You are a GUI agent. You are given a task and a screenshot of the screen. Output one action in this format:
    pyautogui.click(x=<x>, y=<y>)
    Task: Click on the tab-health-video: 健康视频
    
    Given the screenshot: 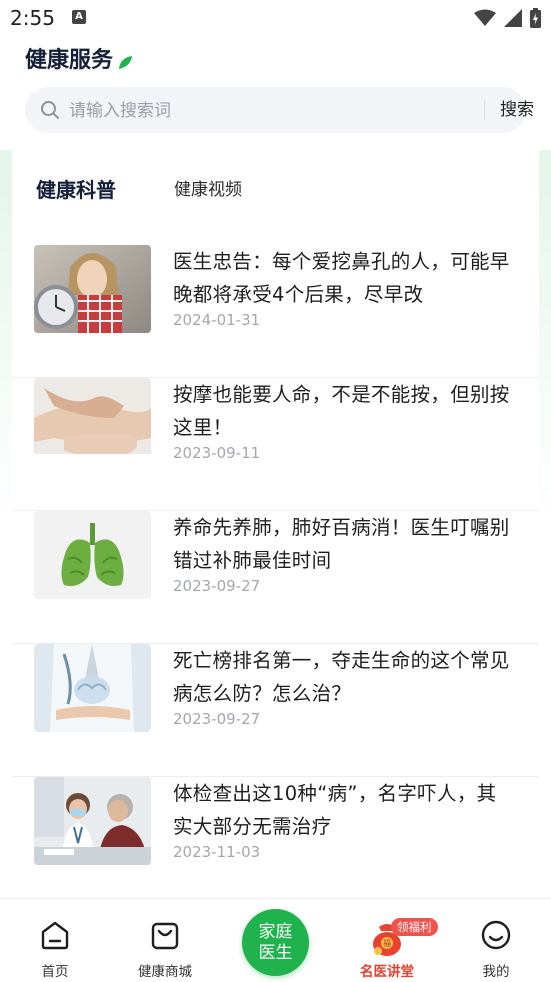 What is the action you would take?
    pyautogui.click(x=208, y=187)
    